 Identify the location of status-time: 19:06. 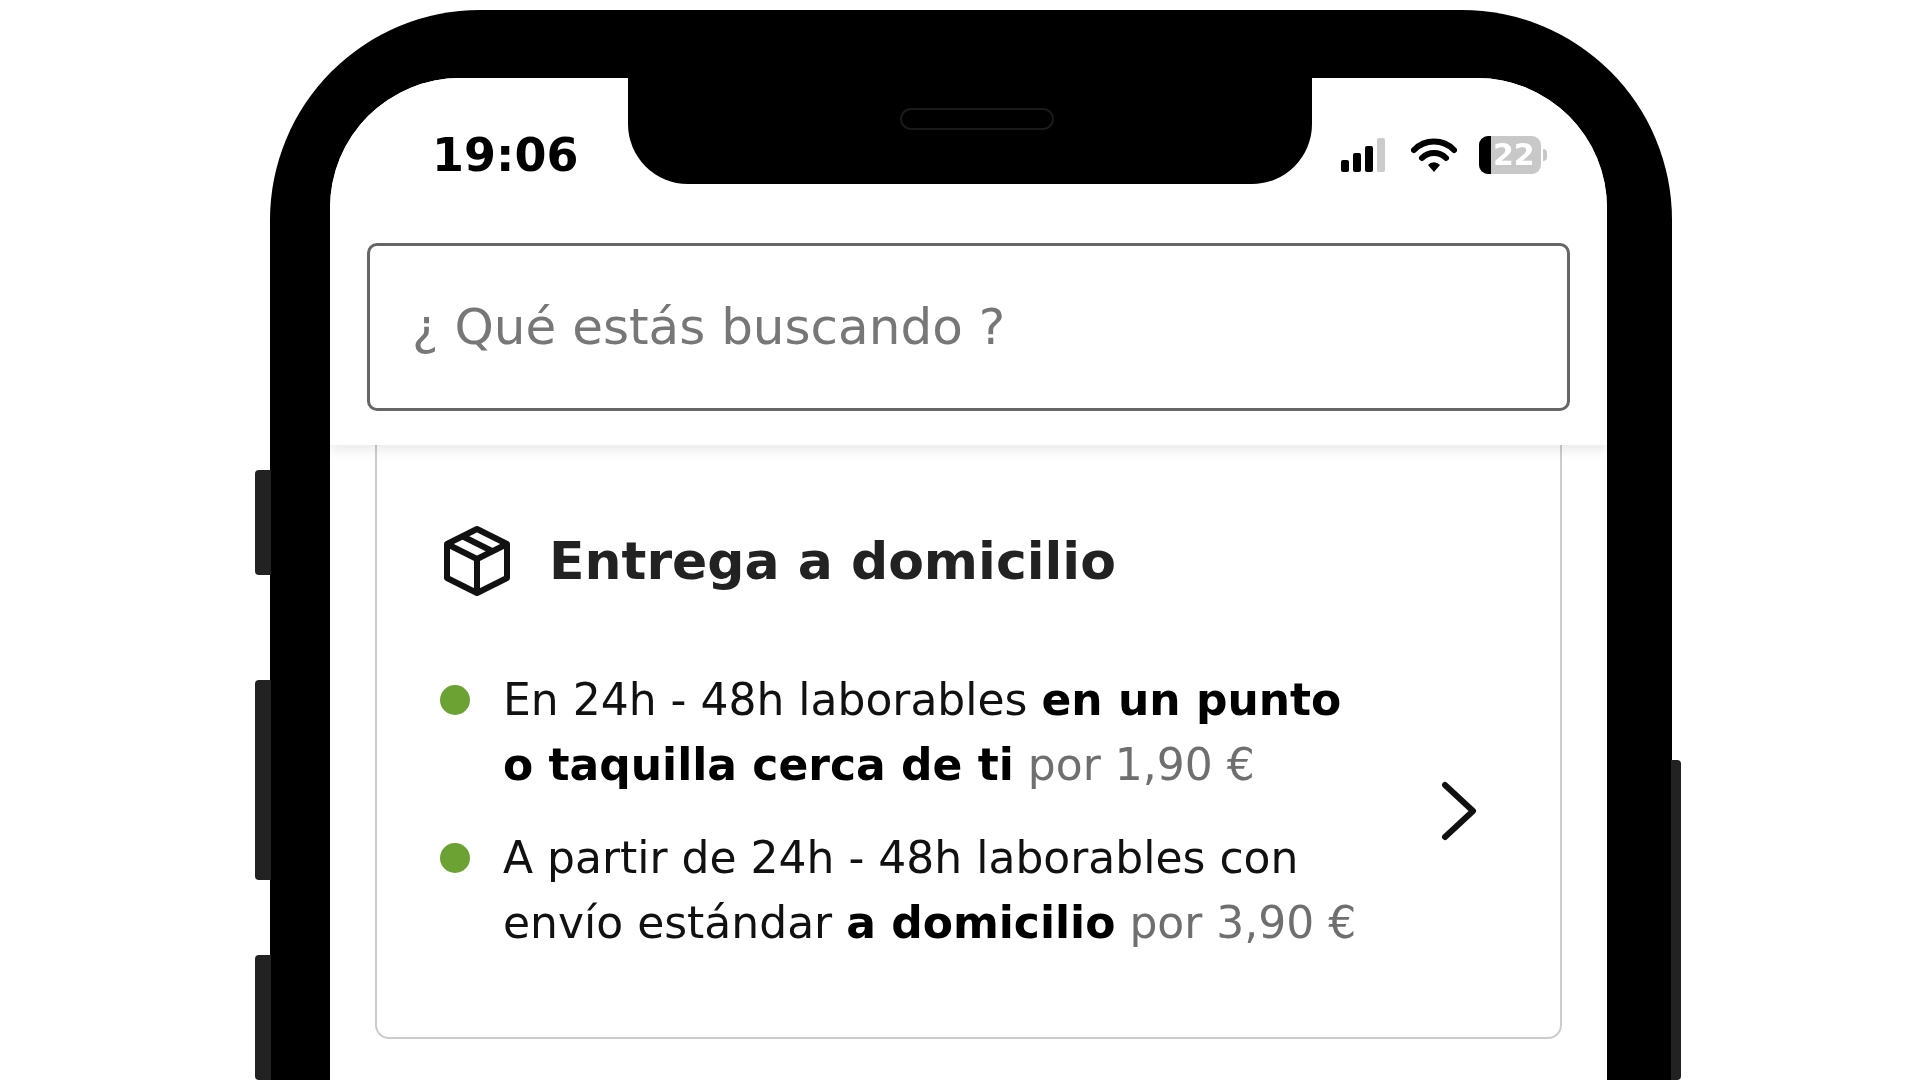
(505, 155).